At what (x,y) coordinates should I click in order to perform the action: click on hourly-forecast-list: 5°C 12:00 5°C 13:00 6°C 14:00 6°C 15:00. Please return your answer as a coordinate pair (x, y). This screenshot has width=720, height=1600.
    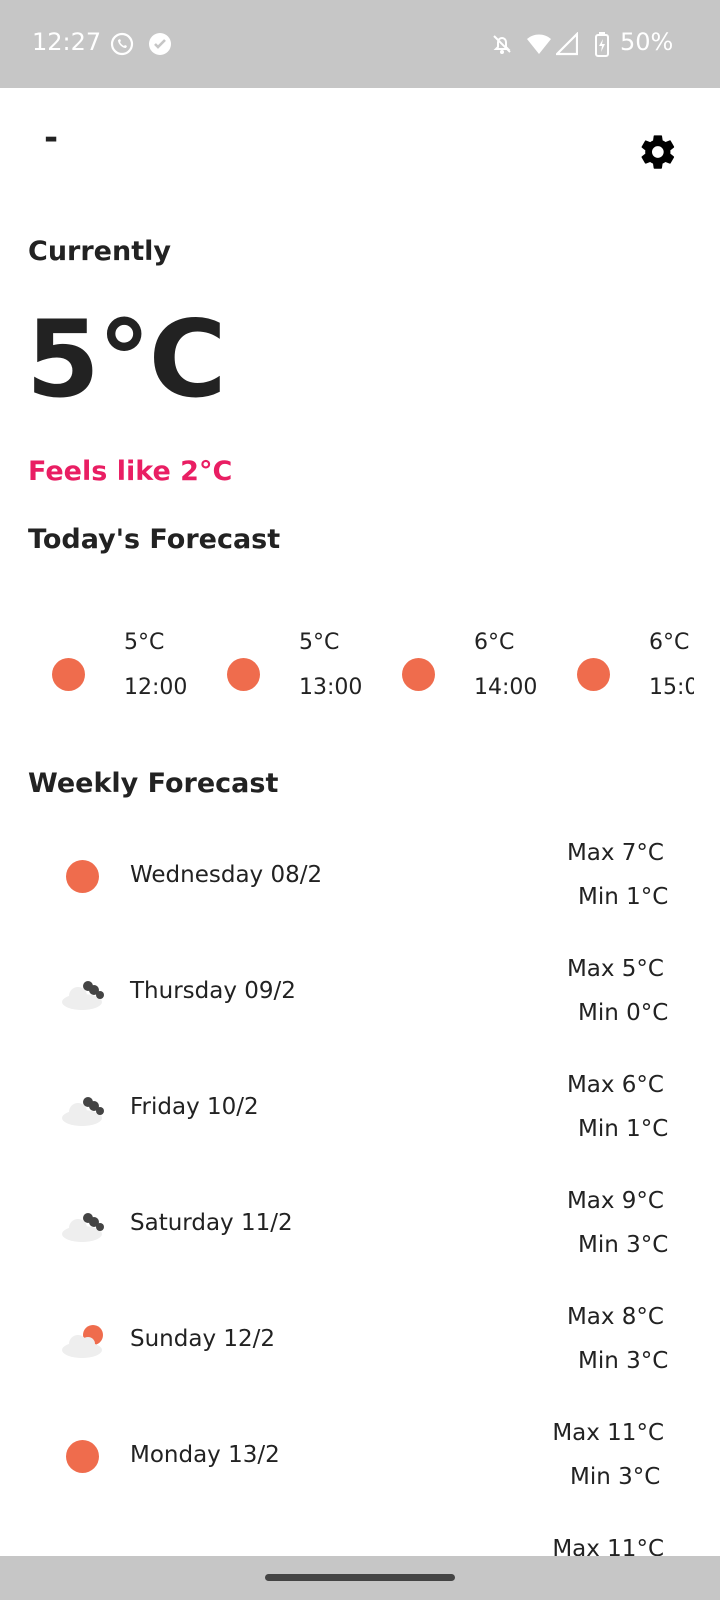
    Looking at the image, I should click on (347, 670).